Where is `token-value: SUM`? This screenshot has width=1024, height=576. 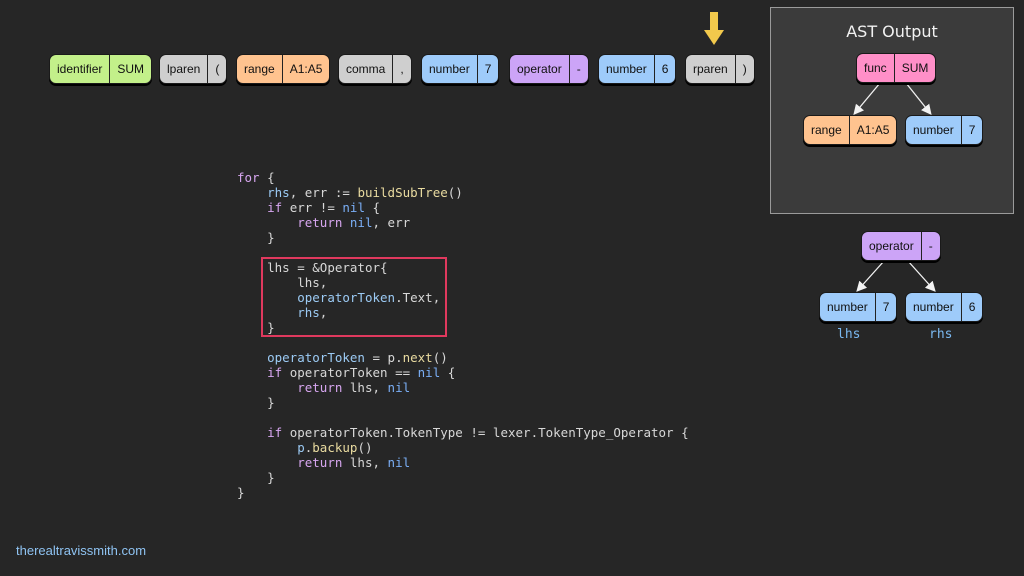
token-value: SUM is located at coordinates (131, 69).